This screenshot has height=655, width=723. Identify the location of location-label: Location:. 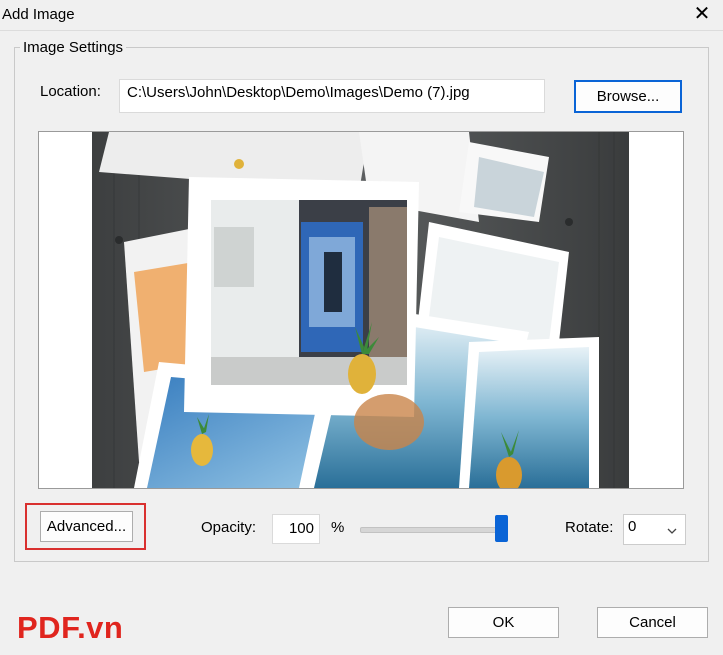
(70, 91).